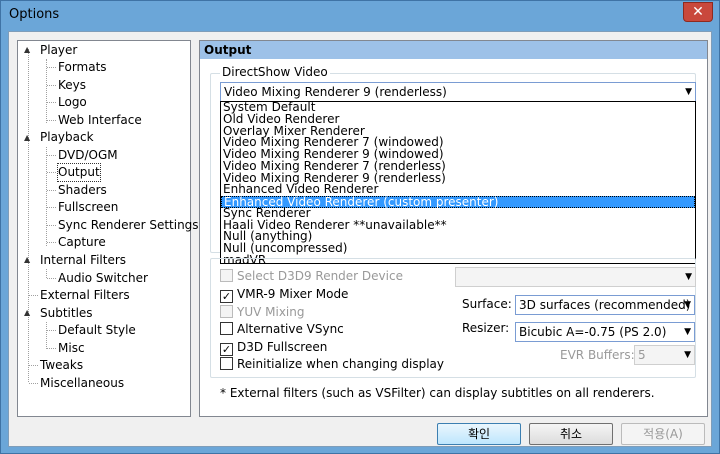  What do you see at coordinates (67, 137) in the screenshot?
I see `tree-item-playback: Playback` at bounding box center [67, 137].